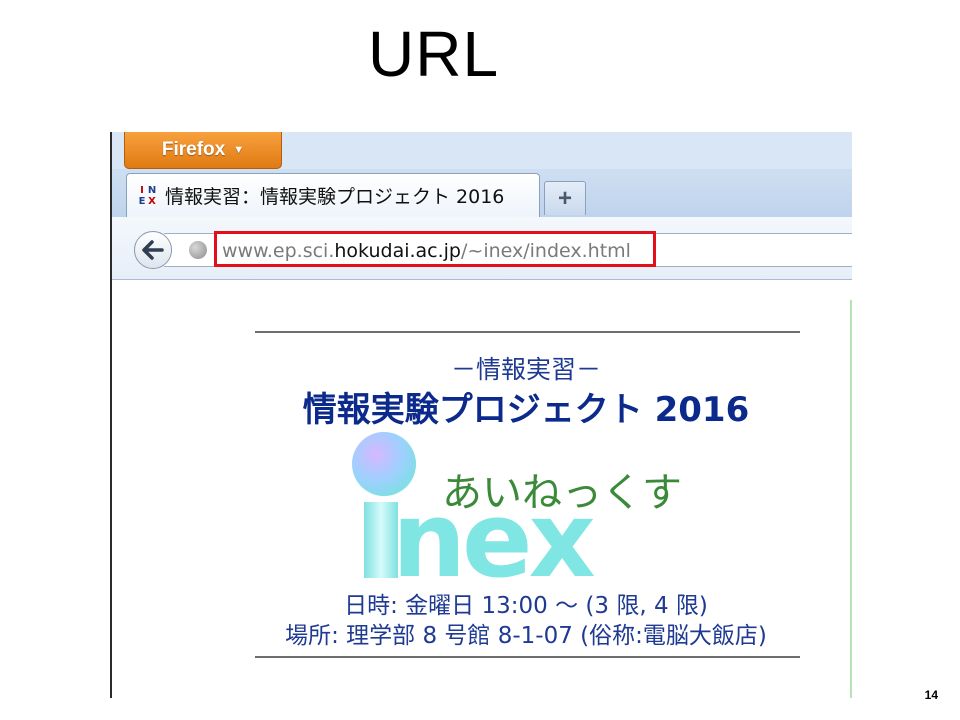  What do you see at coordinates (526, 410) in the screenshot?
I see `page-heading: 情報実験プロジェクト 2016` at bounding box center [526, 410].